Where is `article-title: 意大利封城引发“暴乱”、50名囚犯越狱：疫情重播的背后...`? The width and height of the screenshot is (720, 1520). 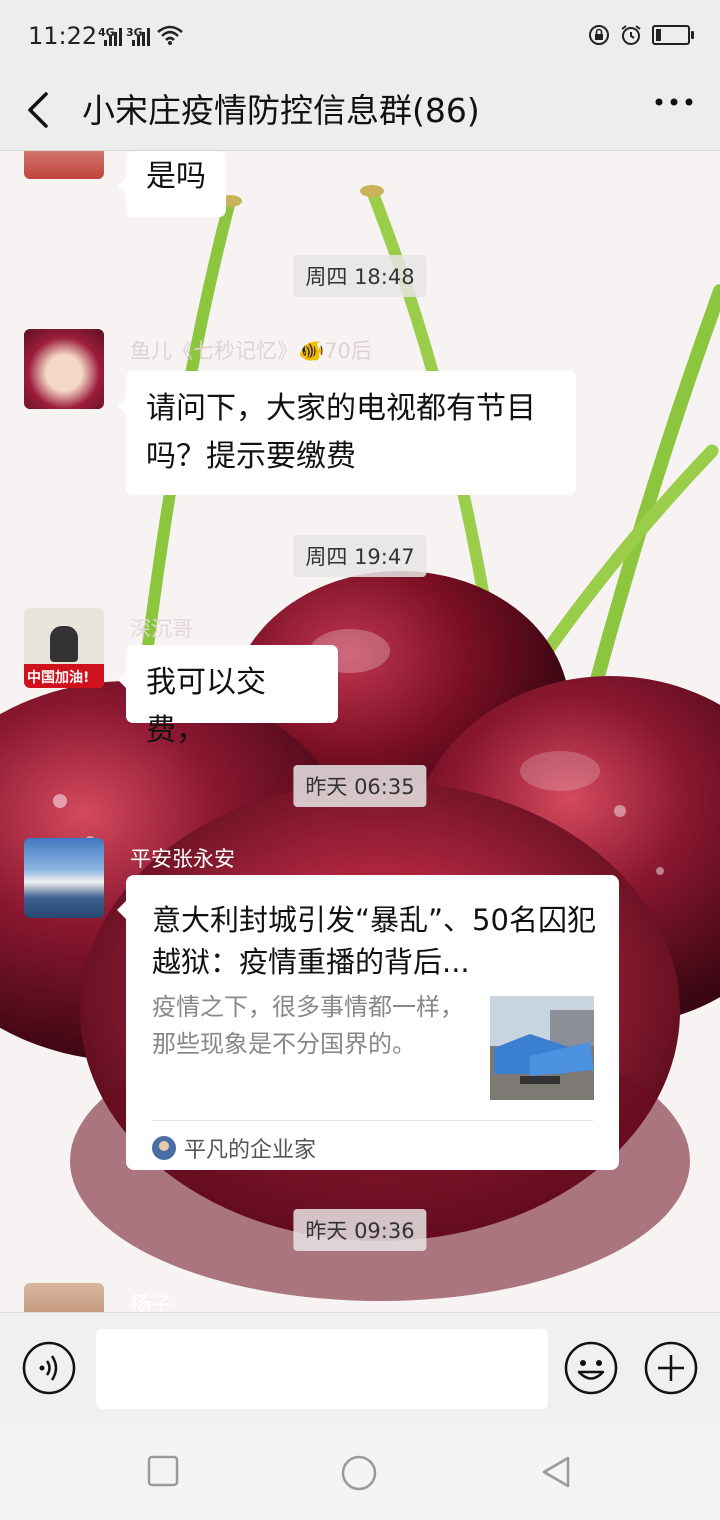 article-title: 意大利封城引发“暴乱”、50名囚犯越狱：疫情重播的背后... is located at coordinates (374, 941).